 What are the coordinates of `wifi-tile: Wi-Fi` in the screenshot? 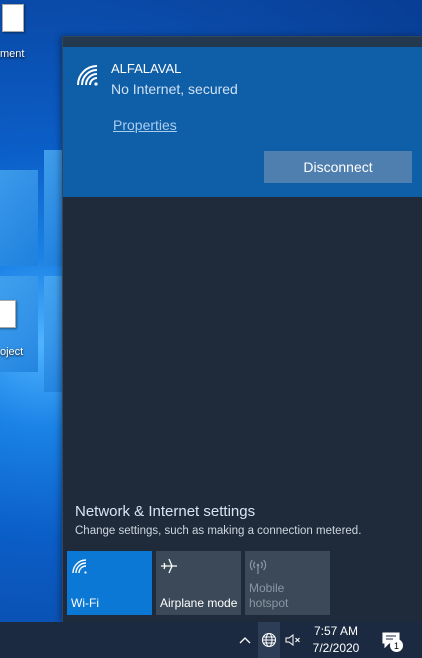 It's located at (109, 583).